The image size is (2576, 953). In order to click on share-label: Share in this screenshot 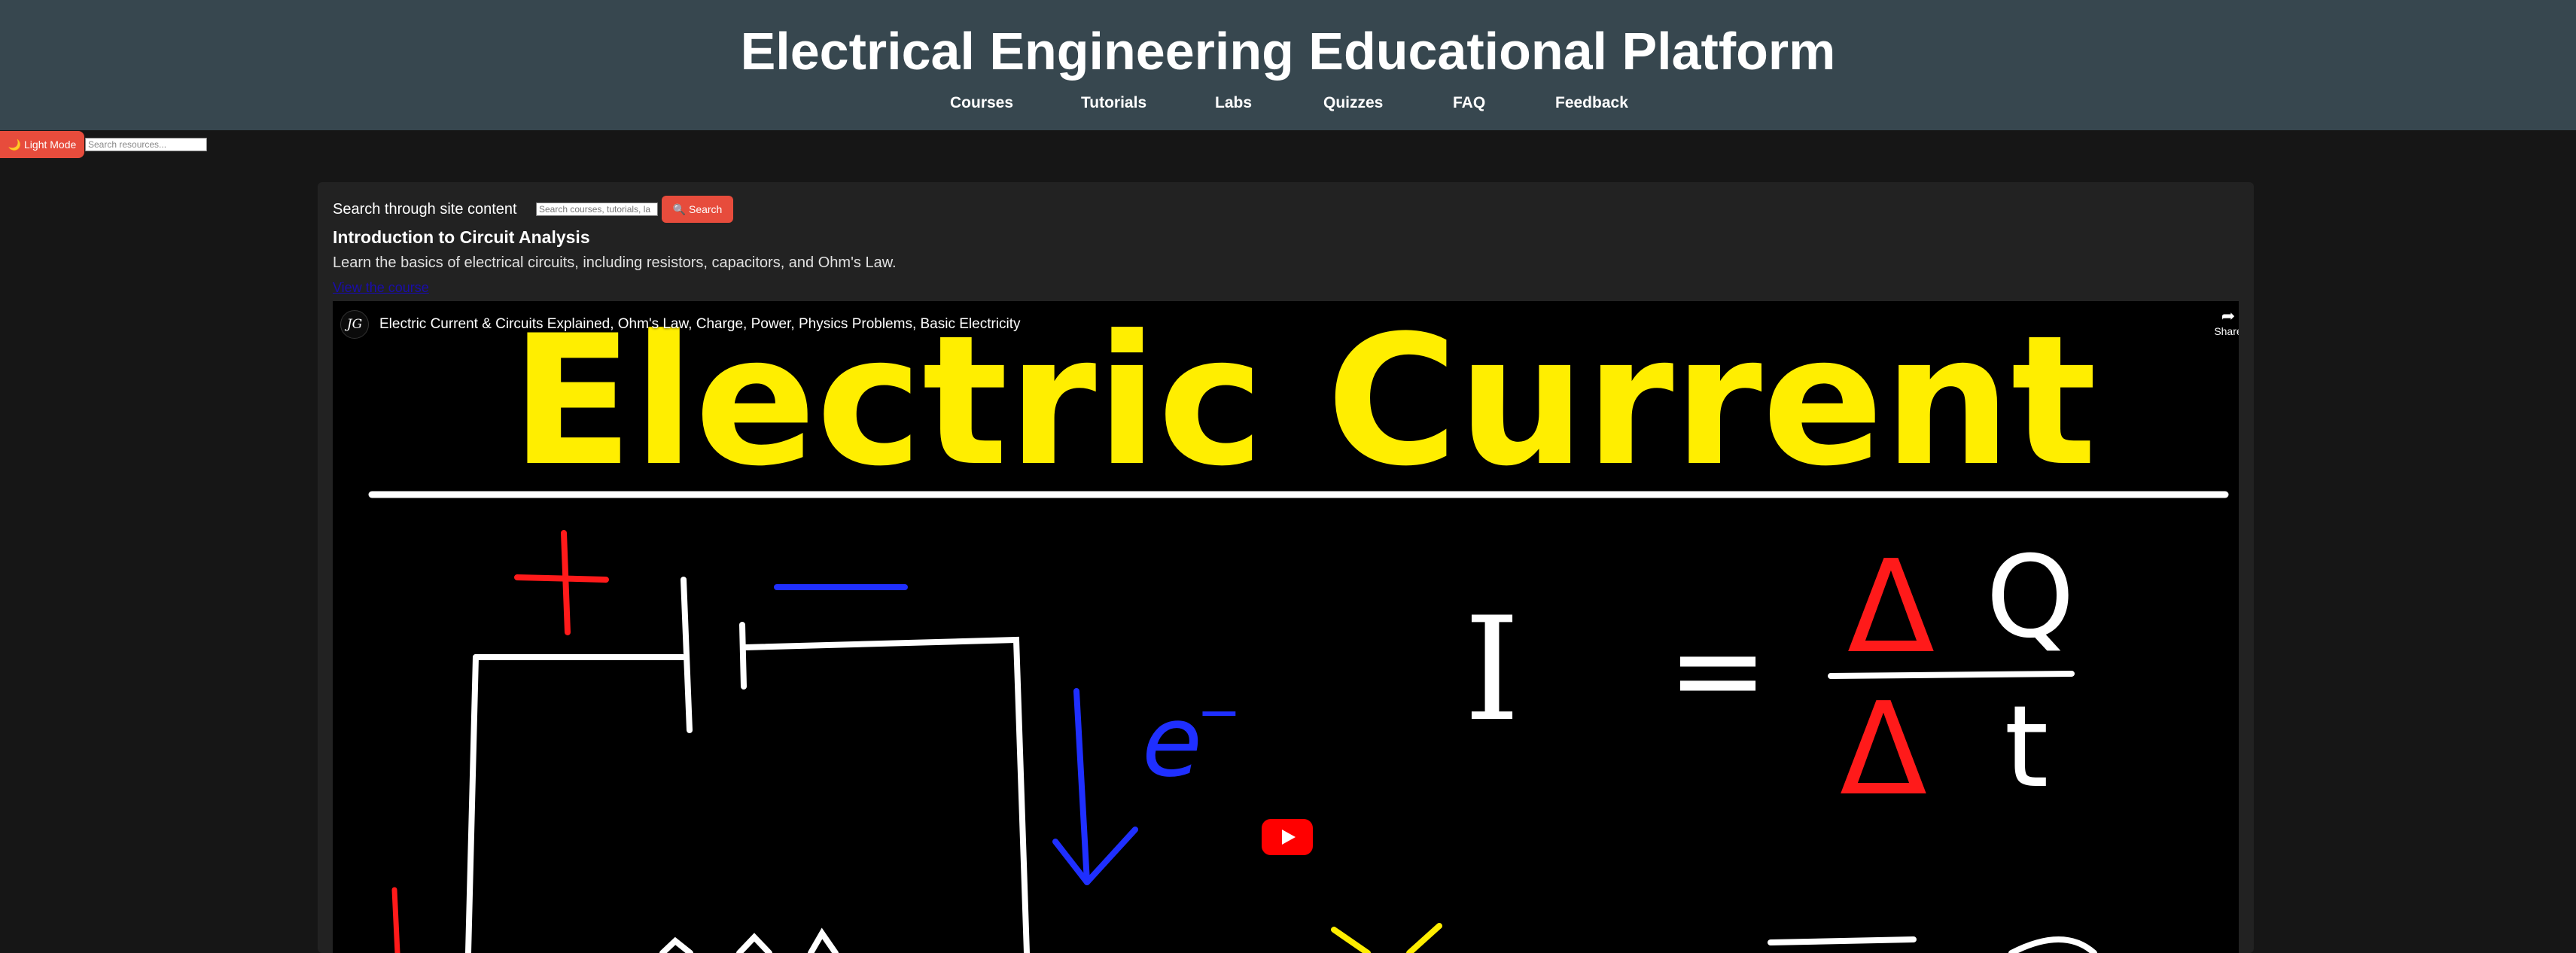, I will do `click(2226, 331)`.